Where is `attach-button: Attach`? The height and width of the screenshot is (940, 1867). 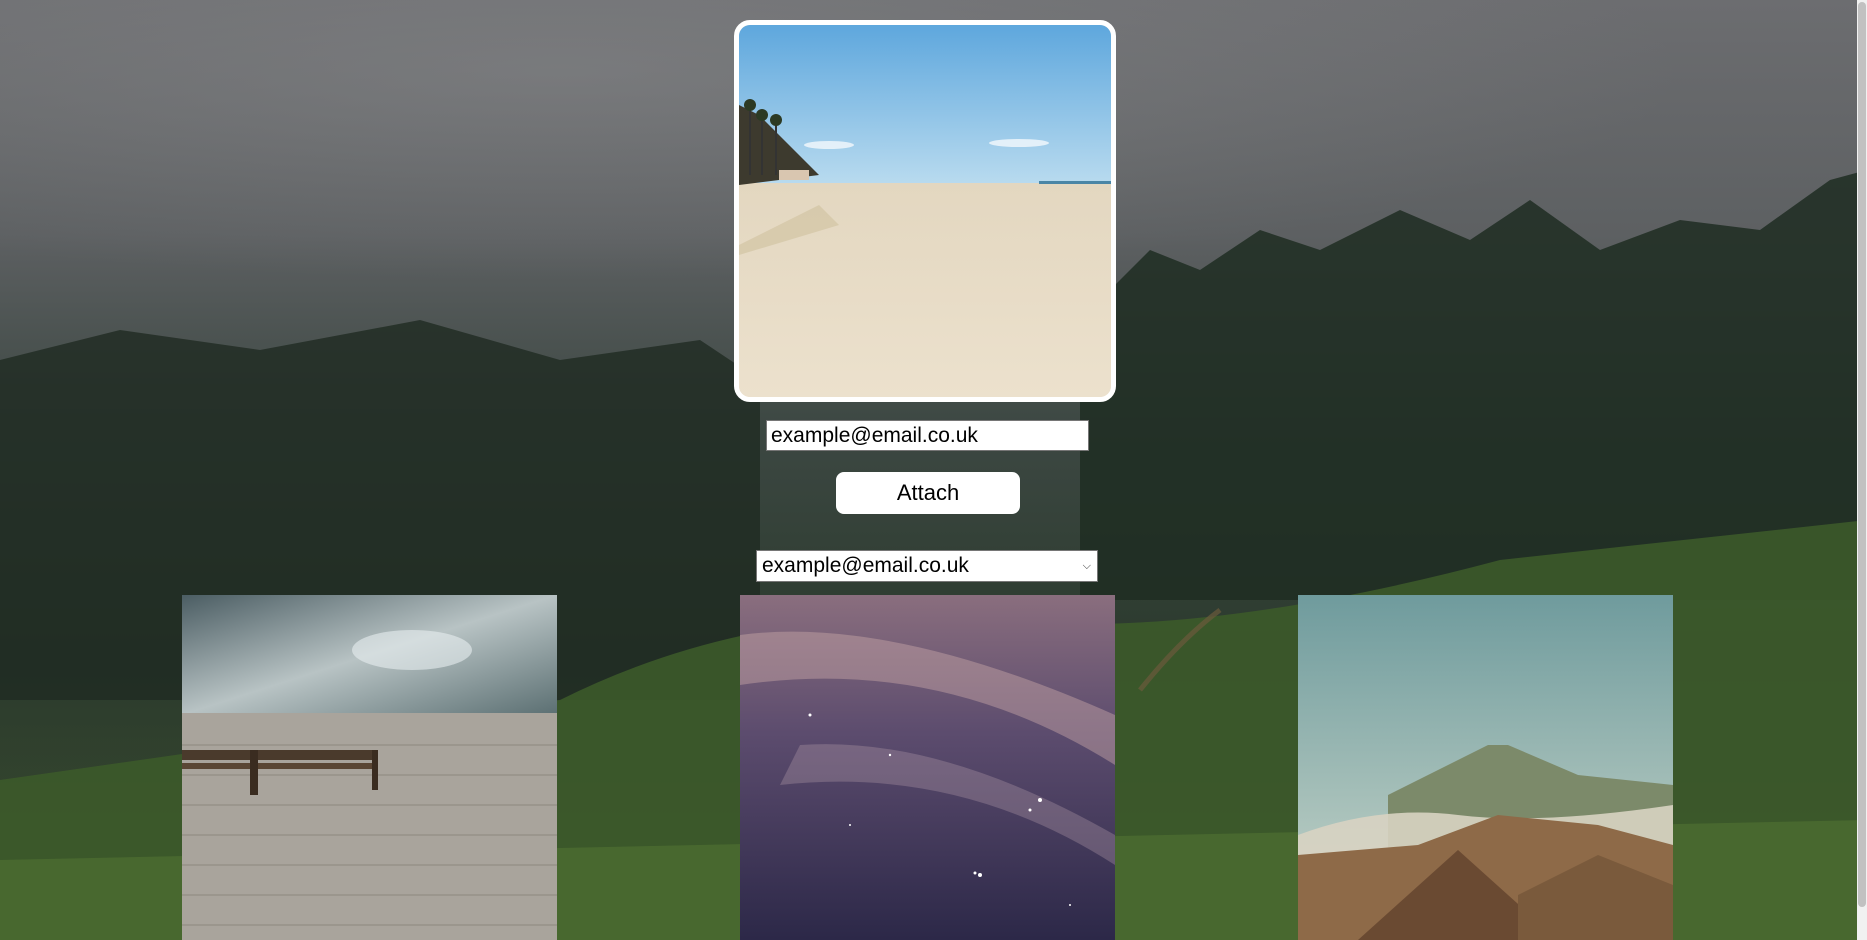
attach-button: Attach is located at coordinates (928, 493).